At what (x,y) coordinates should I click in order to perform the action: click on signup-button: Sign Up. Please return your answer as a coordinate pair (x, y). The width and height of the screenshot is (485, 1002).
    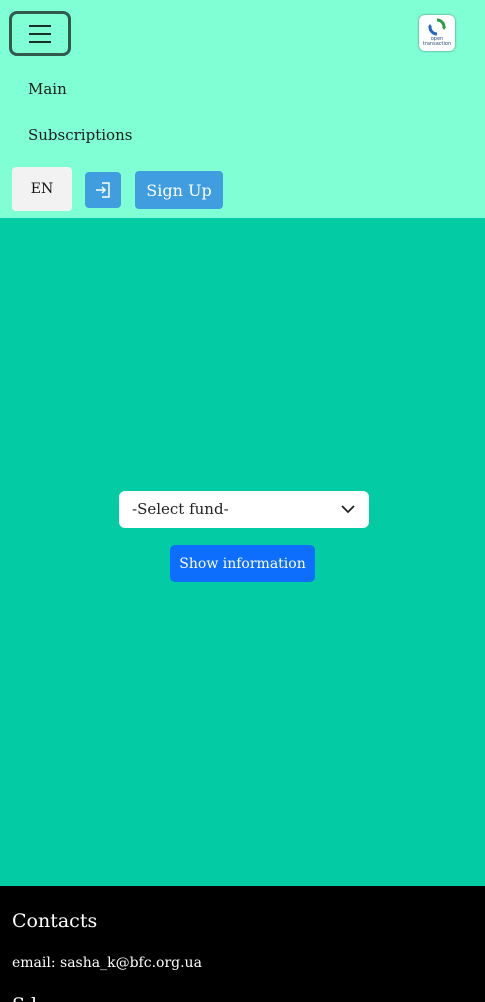
    Looking at the image, I should click on (179, 190).